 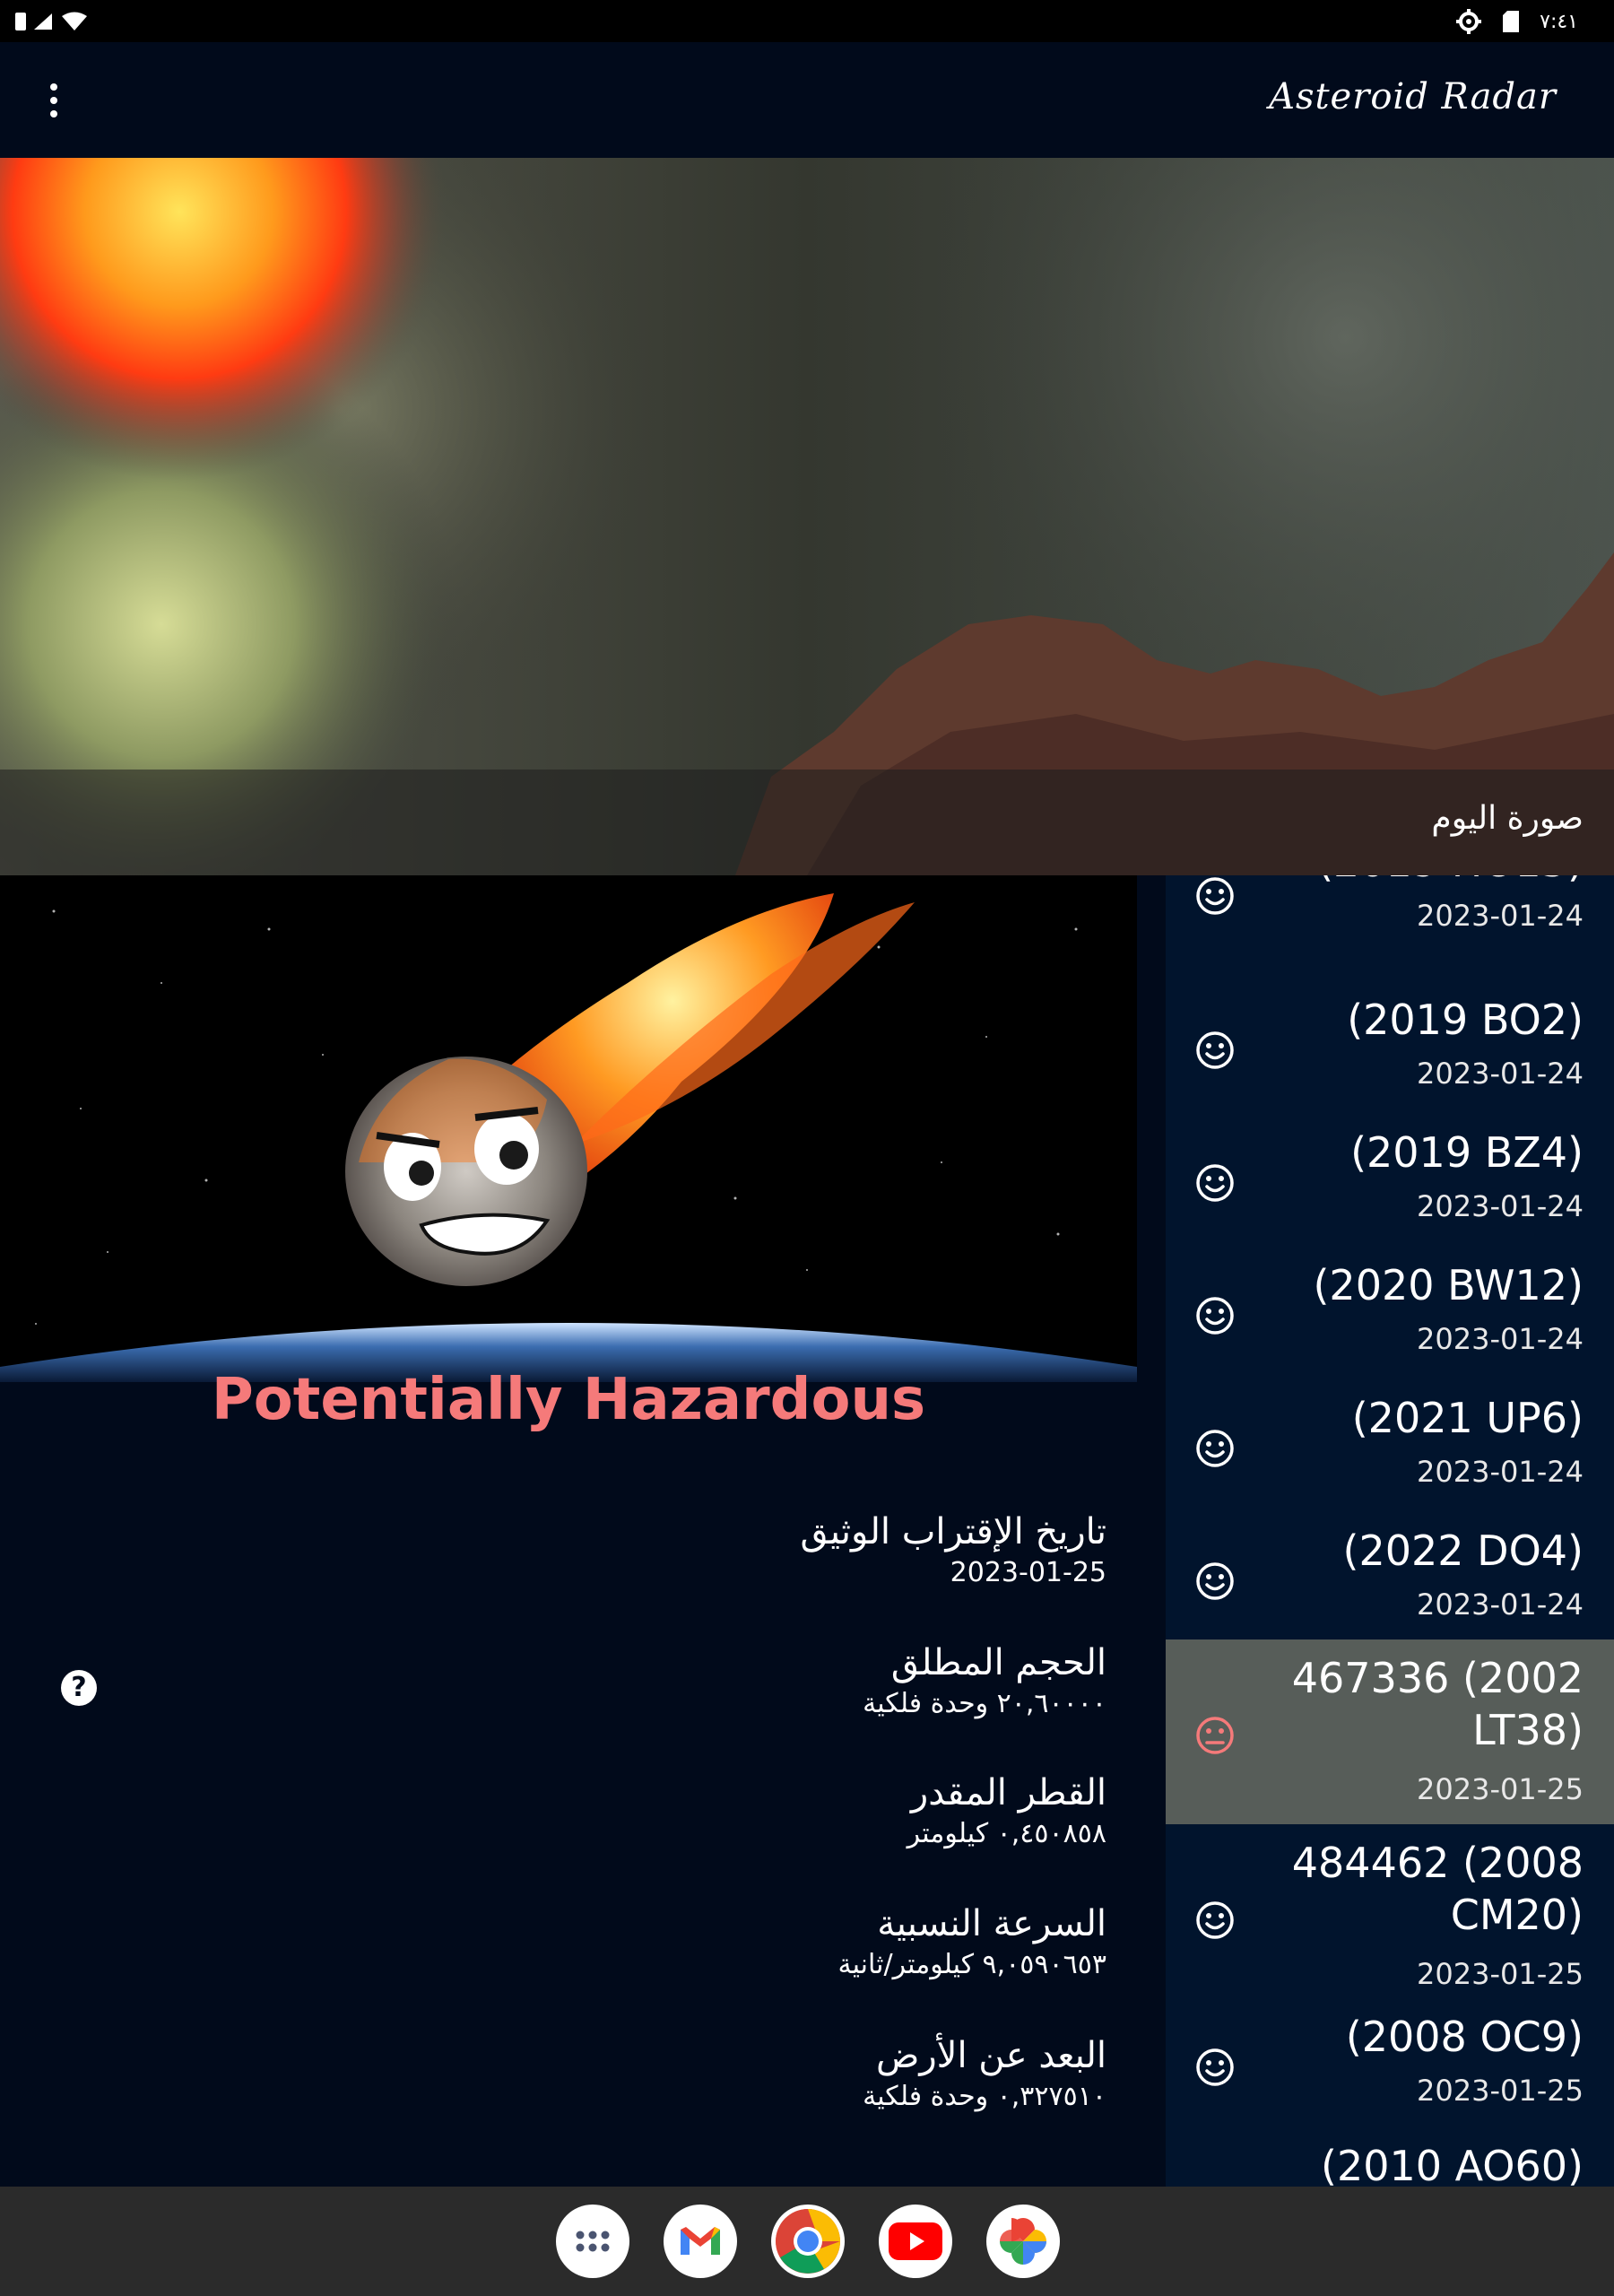 I want to click on asteroid-list-item: (2021 UP6) 2023-01-24, so click(x=1390, y=1431).